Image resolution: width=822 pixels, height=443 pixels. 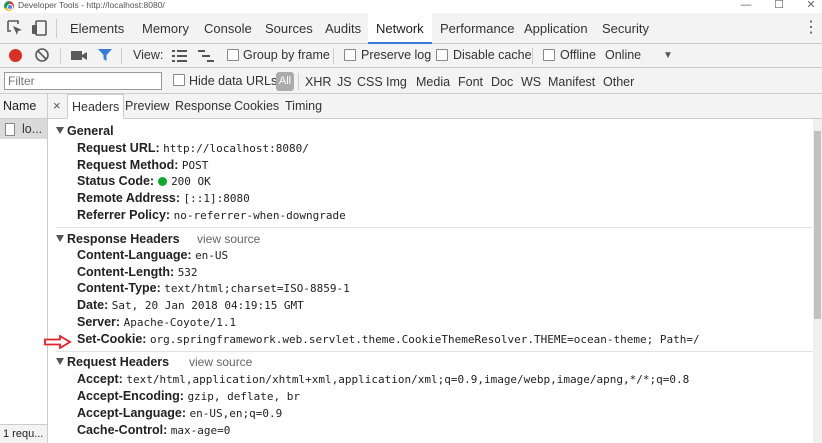 What do you see at coordinates (59, 106) in the screenshot?
I see `close-detail-icon: ×` at bounding box center [59, 106].